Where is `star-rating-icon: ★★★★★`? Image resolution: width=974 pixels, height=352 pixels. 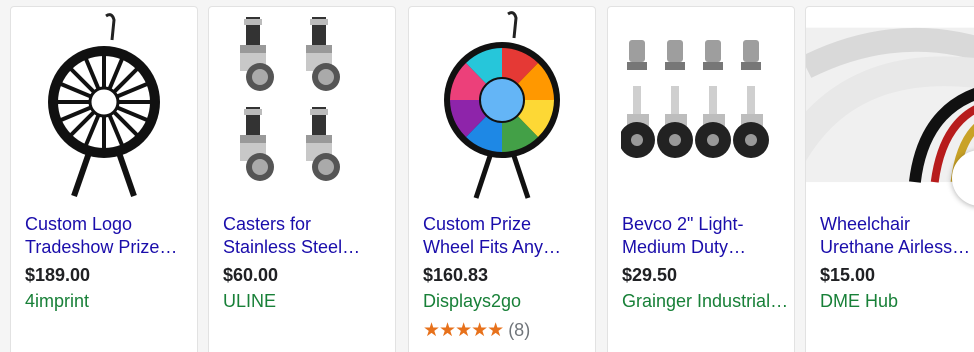 star-rating-icon: ★★★★★ is located at coordinates (463, 330).